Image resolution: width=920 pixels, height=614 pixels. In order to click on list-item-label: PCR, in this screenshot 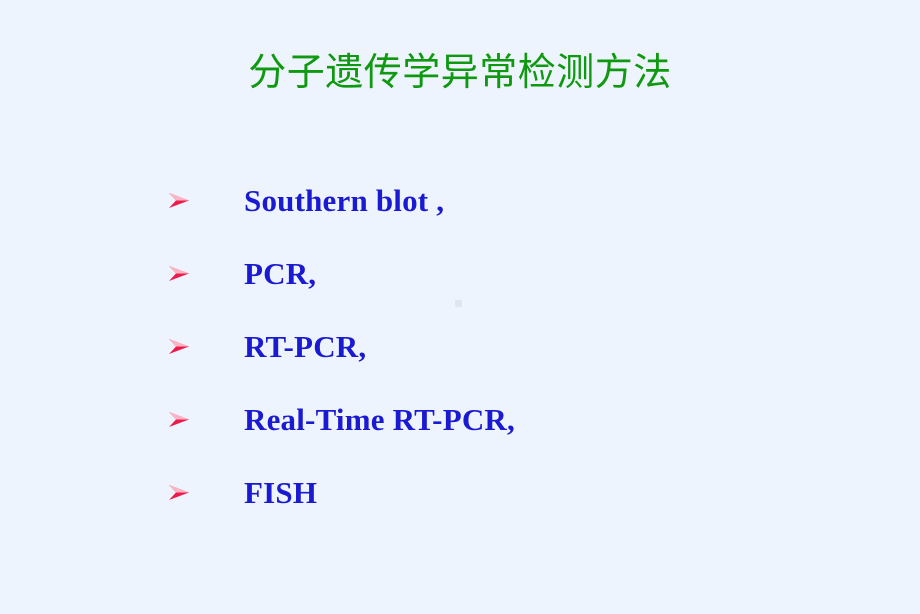, I will do `click(280, 273)`.